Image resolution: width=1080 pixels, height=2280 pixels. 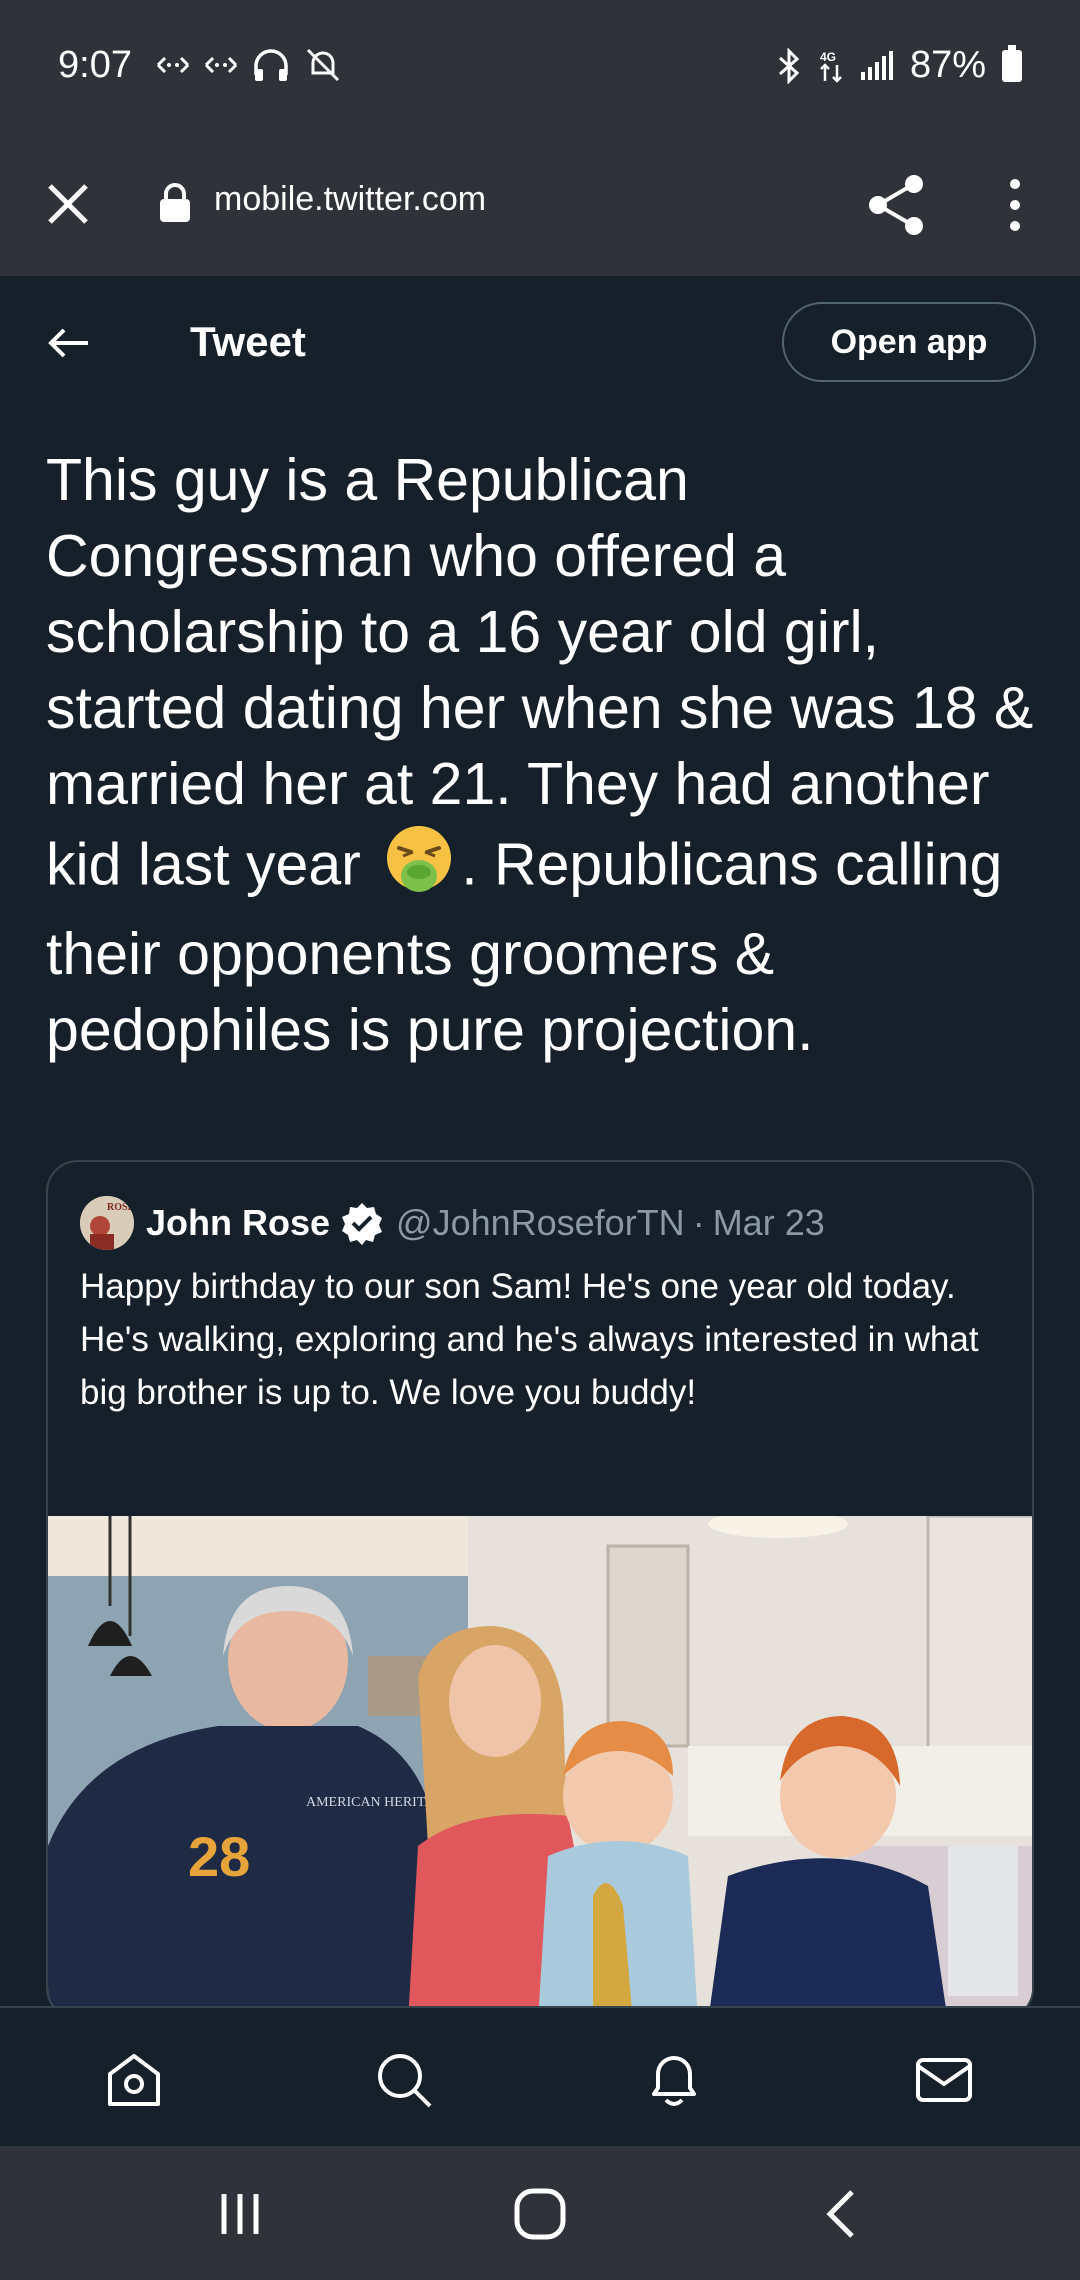 I want to click on notifications-off-icon, so click(x=323, y=65).